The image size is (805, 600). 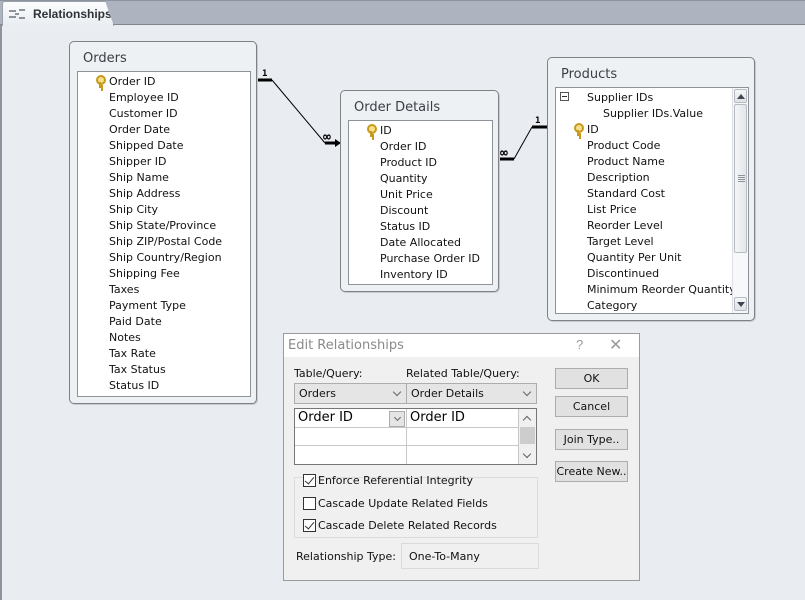 What do you see at coordinates (146, 145) in the screenshot?
I see `field-item: Shipped Date` at bounding box center [146, 145].